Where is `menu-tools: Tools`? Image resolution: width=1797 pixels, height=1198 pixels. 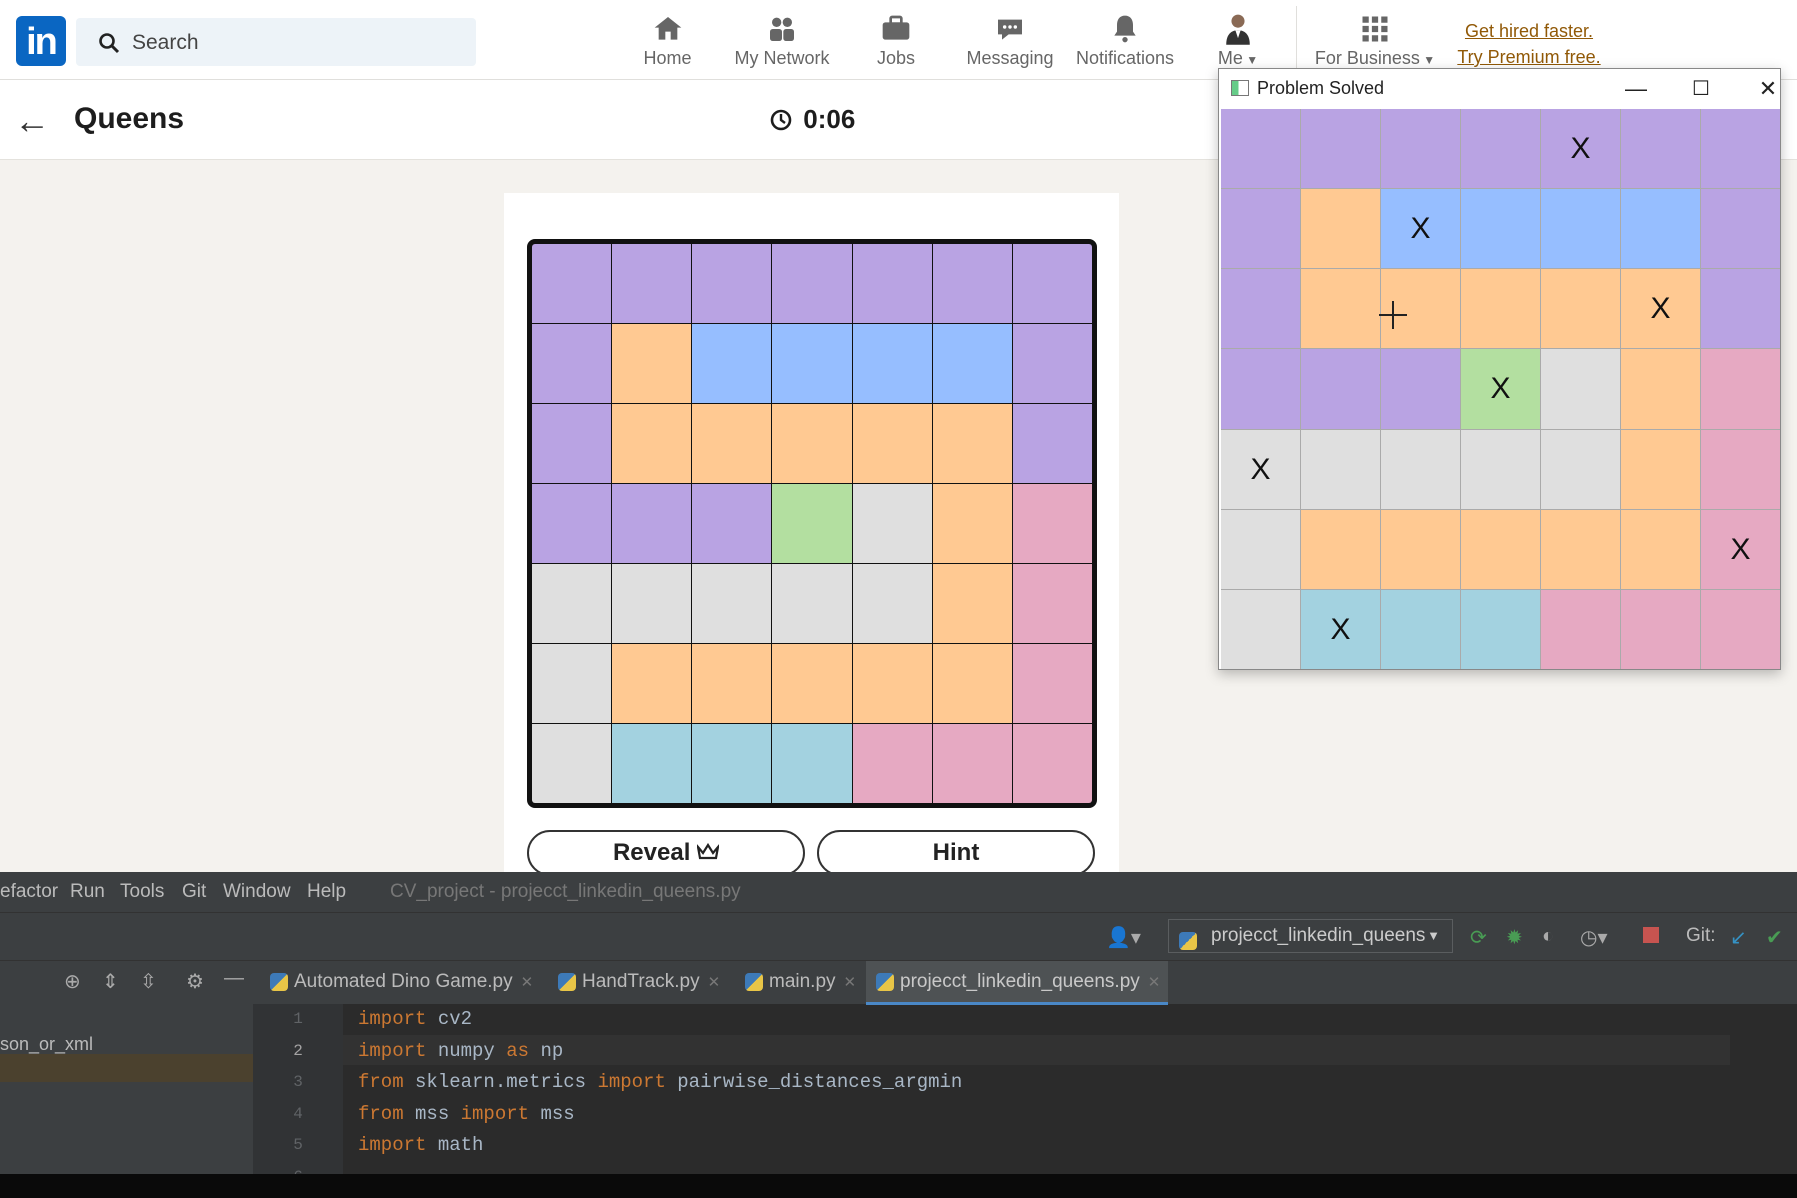 menu-tools: Tools is located at coordinates (142, 892).